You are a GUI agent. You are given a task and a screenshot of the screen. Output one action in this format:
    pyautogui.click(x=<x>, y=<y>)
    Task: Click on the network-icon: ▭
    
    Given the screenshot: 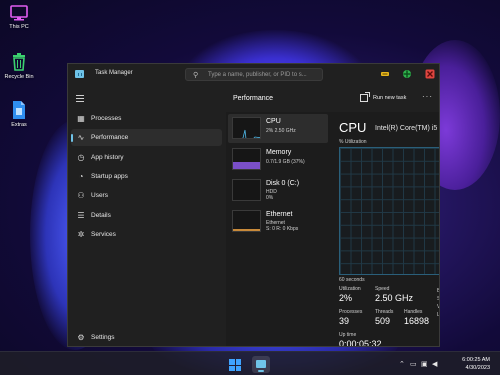 What is the action you would take?
    pyautogui.click(x=413, y=364)
    